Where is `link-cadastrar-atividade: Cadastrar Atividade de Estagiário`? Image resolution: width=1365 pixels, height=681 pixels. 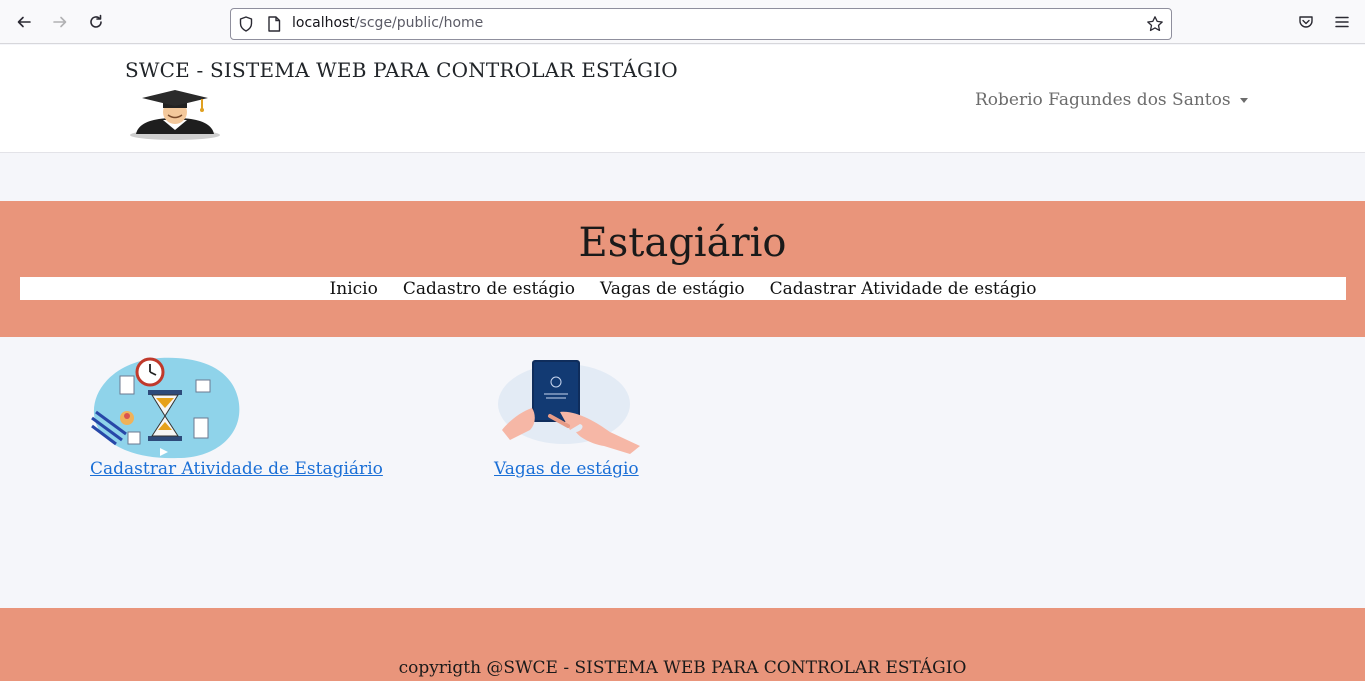 link-cadastrar-atividade: Cadastrar Atividade de Estagiário is located at coordinates (236, 469).